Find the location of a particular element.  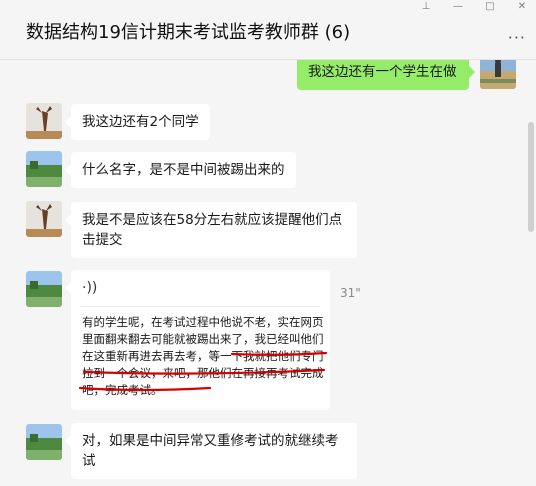

message-bubble: 对，如果是中间异常又重修考试的就继续考试 is located at coordinates (211, 451).